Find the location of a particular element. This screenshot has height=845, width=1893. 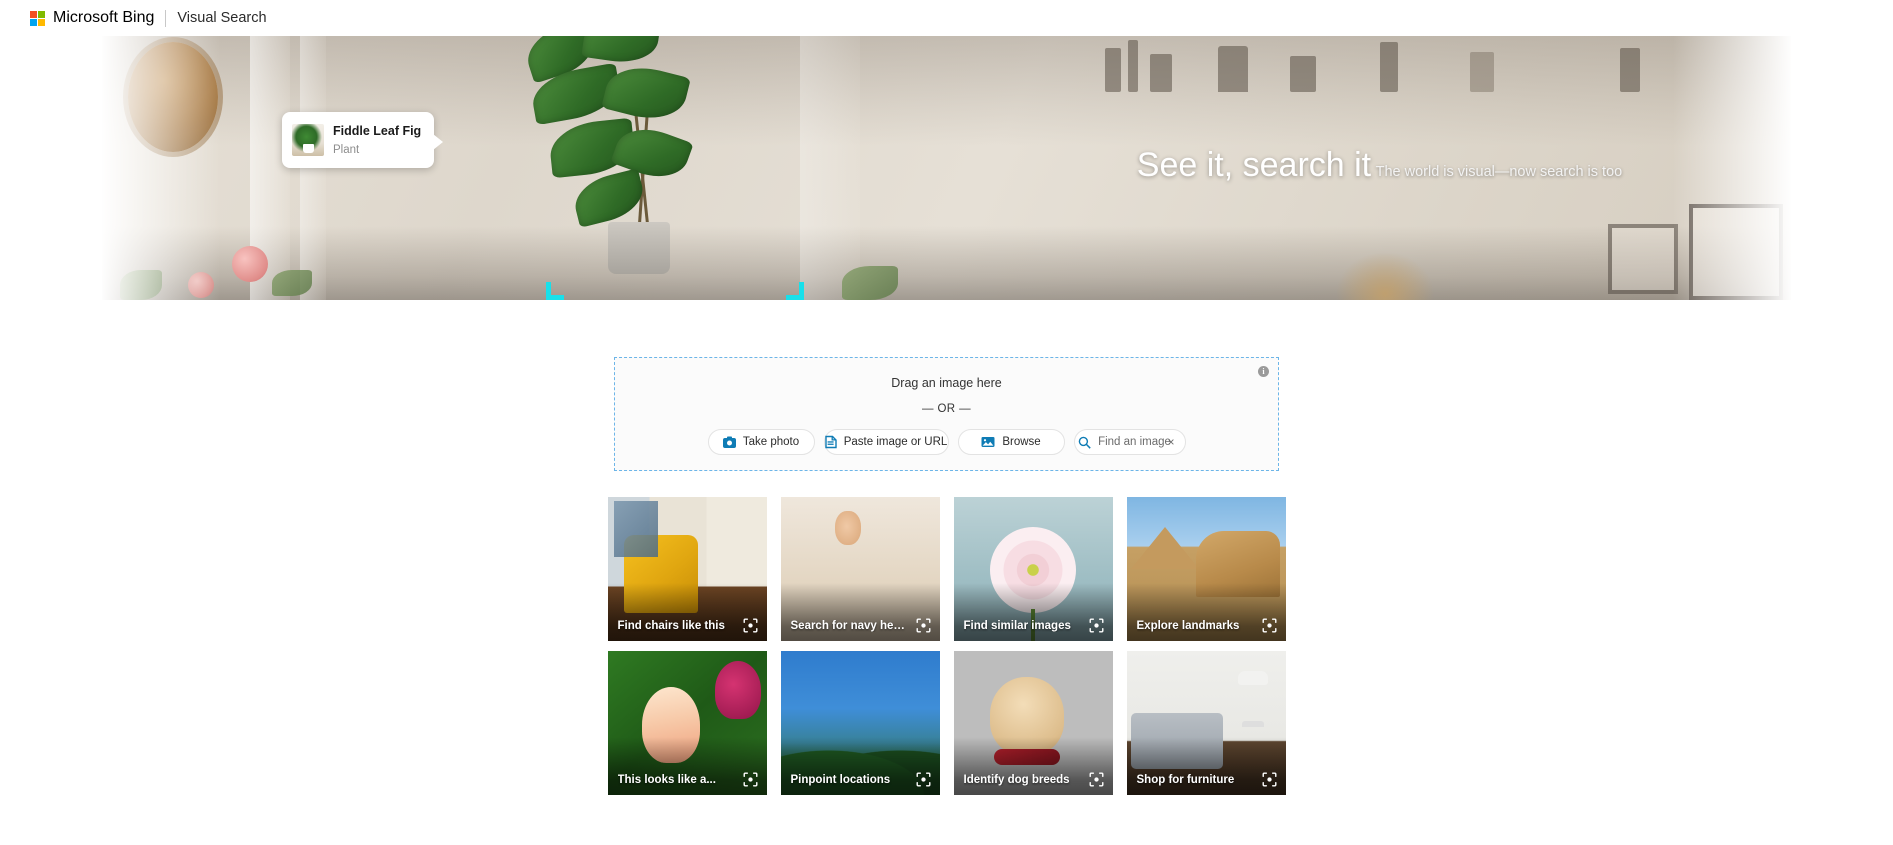

hero-right-fade is located at coordinates (1733, 168).